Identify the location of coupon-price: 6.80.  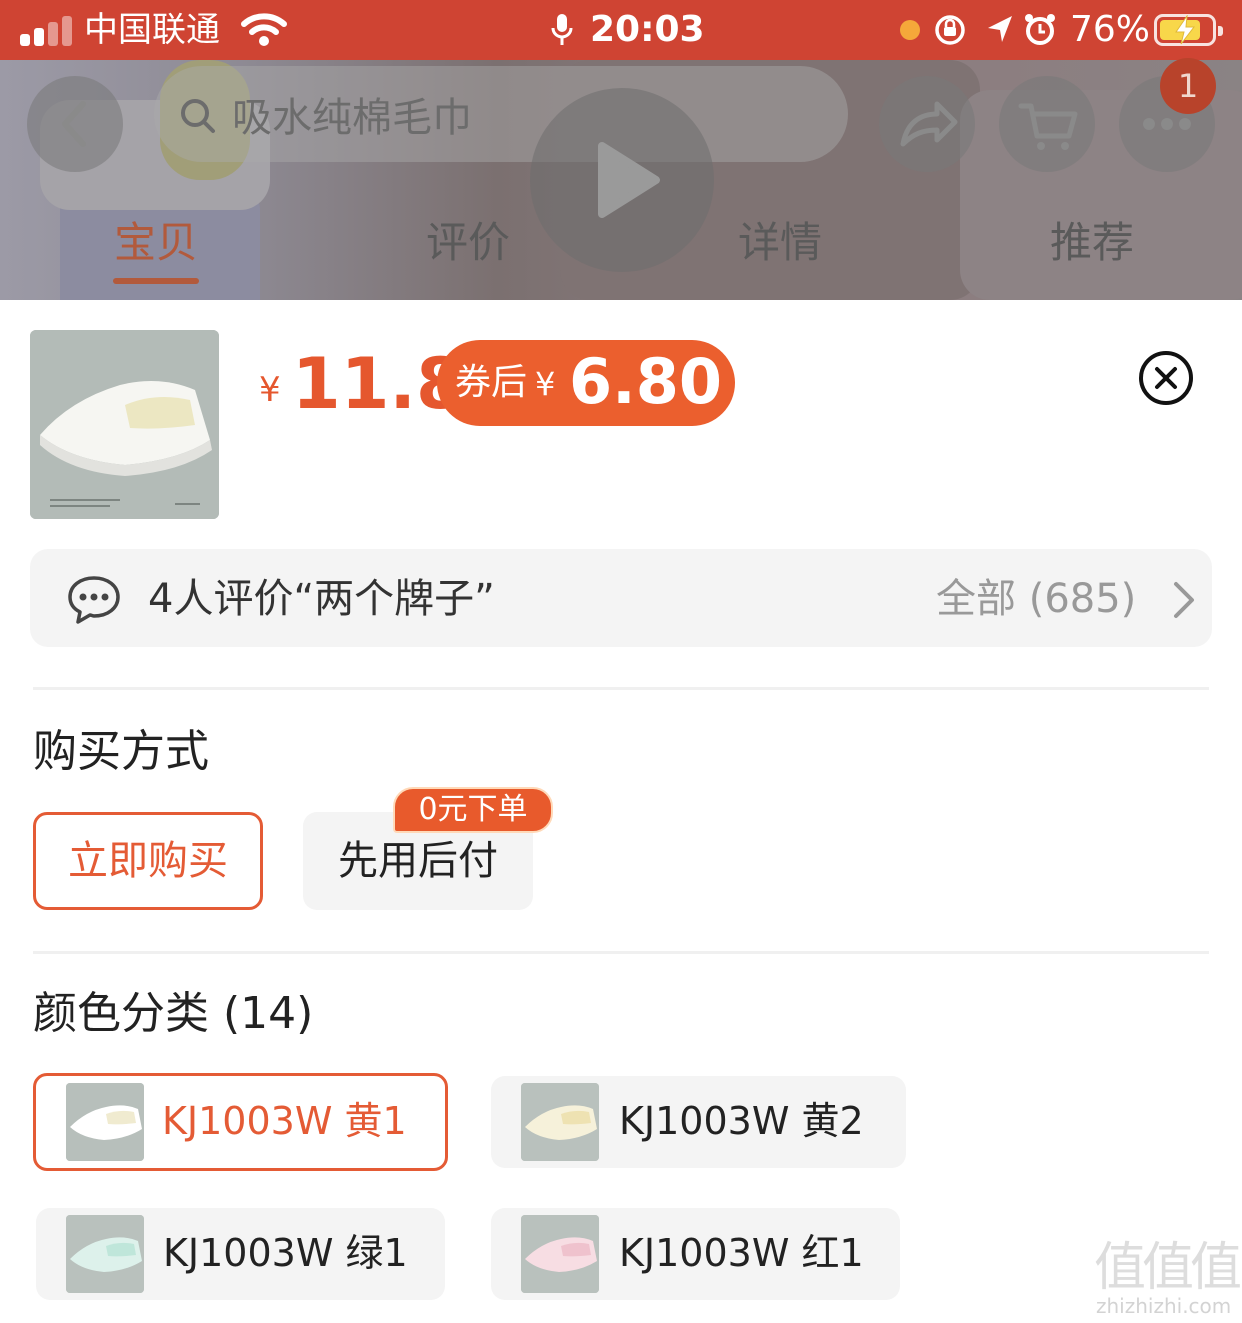
(645, 381).